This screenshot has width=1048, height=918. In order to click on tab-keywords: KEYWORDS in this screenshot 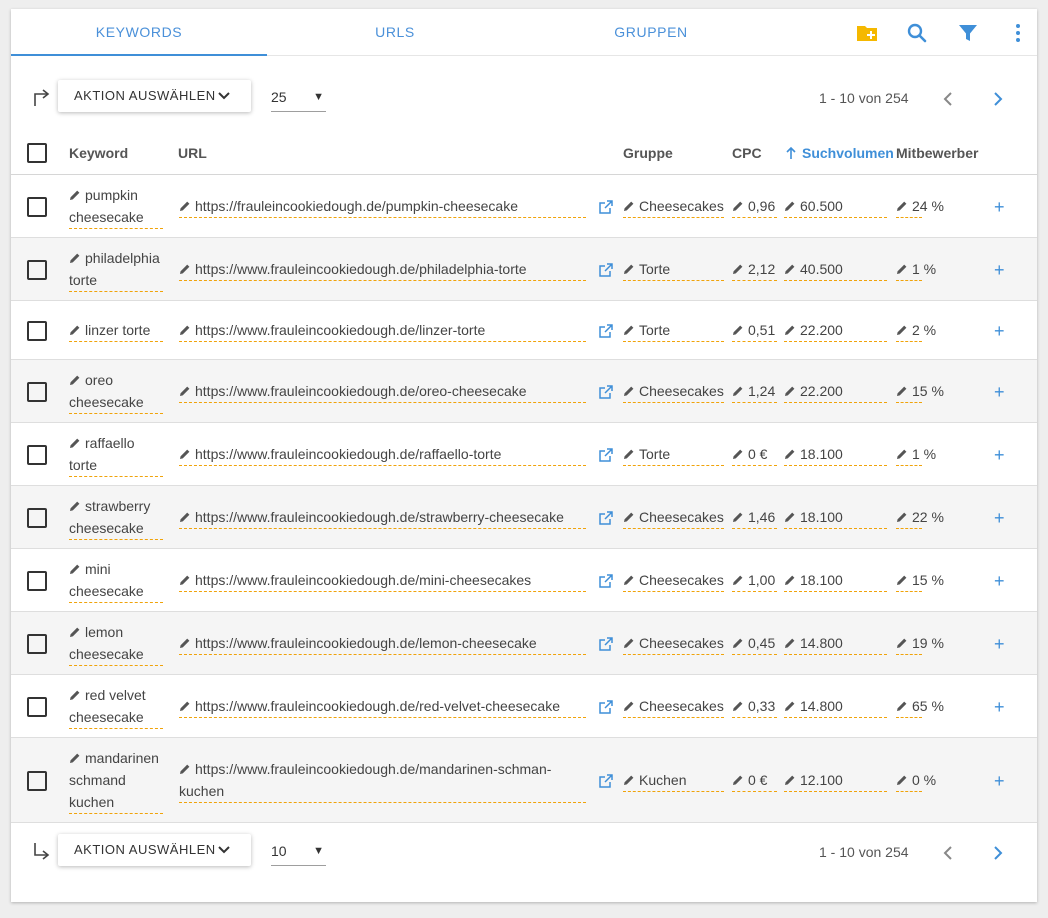, I will do `click(139, 32)`.